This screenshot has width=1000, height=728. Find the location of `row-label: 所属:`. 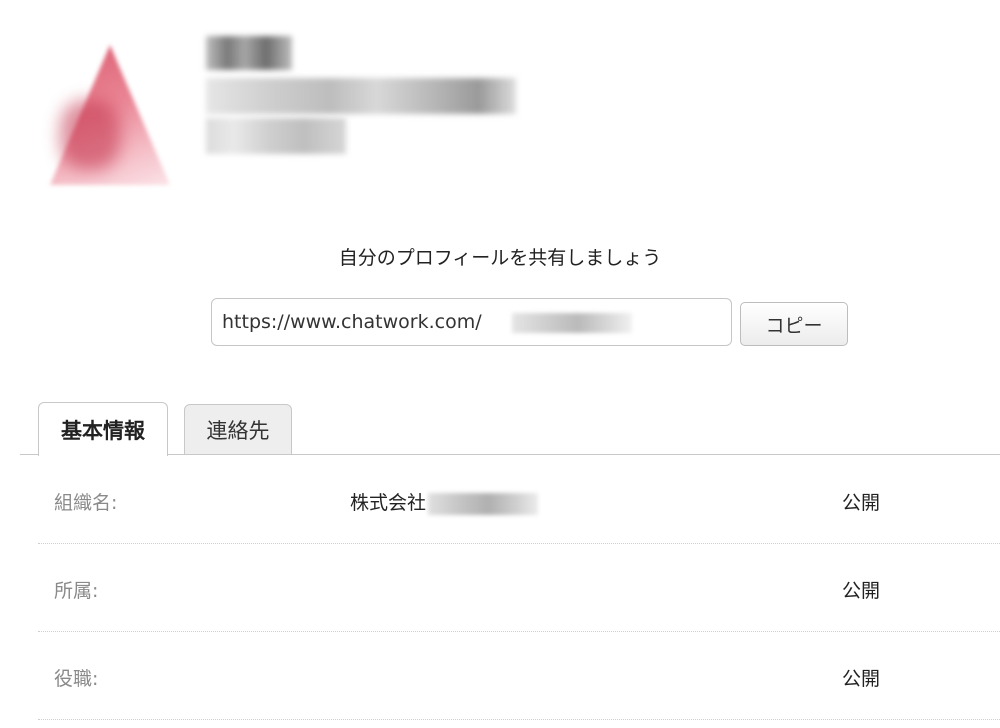

row-label: 所属: is located at coordinates (76, 591).